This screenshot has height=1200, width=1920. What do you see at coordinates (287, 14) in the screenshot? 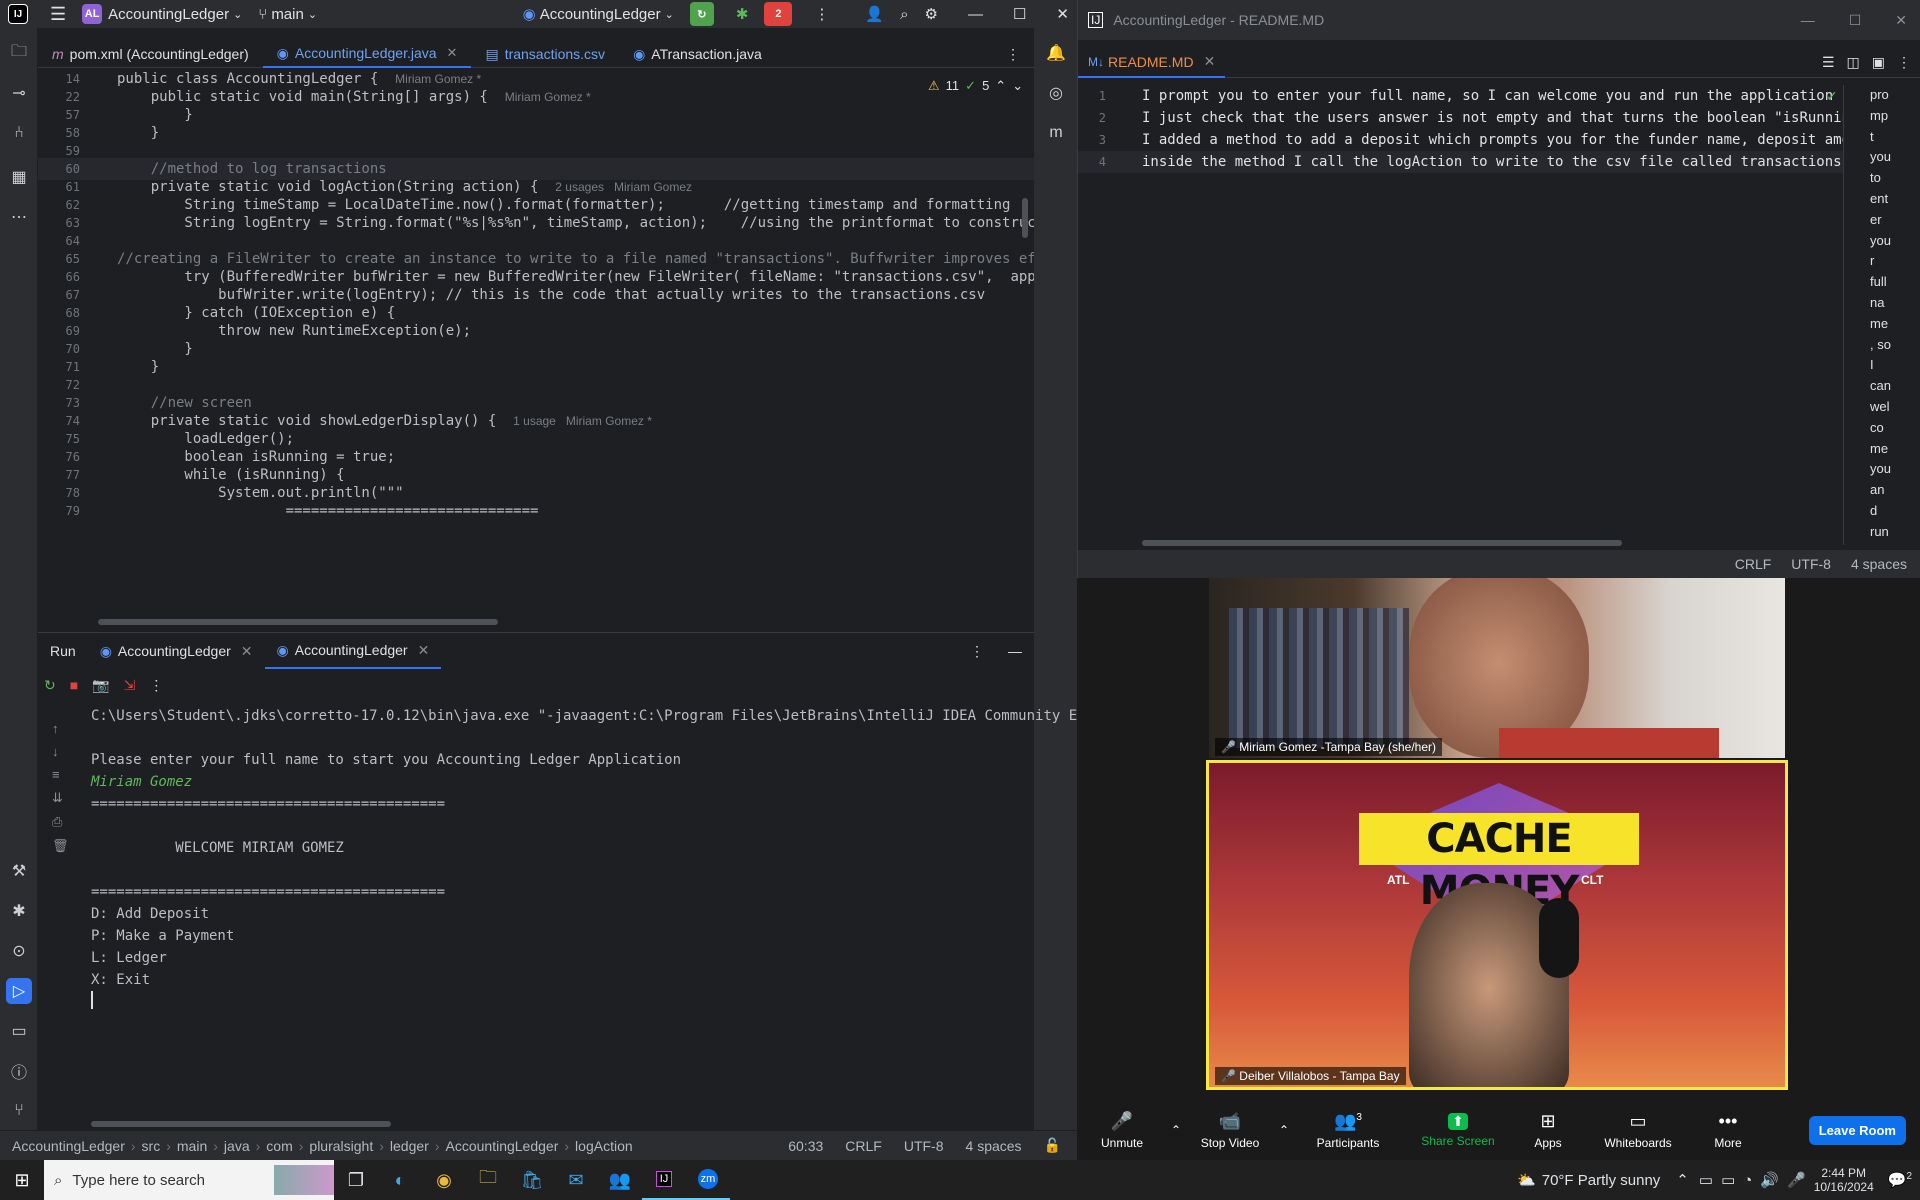
I see `branch-selector: ⑂ main ⌄` at bounding box center [287, 14].